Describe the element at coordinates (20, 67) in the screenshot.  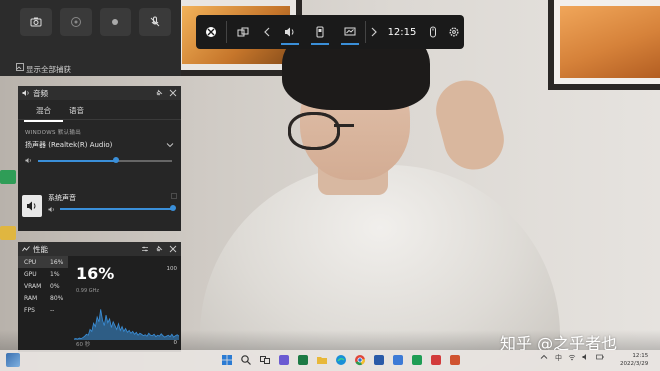
I see `gallery-icon` at that location.